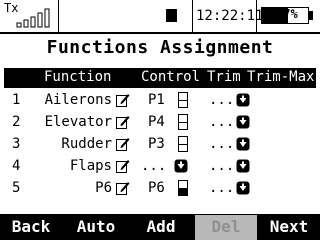 The image size is (320, 240). Describe the element at coordinates (16, 122) in the screenshot. I see `row-number: 2` at that location.